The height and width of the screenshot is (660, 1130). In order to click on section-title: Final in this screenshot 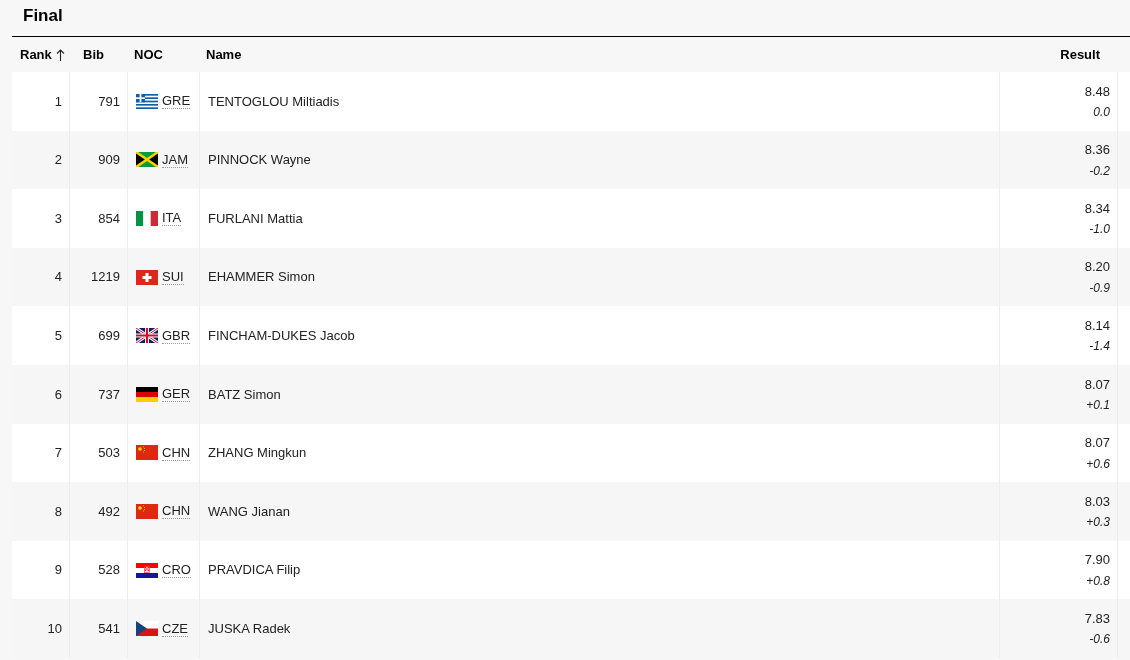, I will do `click(43, 16)`.